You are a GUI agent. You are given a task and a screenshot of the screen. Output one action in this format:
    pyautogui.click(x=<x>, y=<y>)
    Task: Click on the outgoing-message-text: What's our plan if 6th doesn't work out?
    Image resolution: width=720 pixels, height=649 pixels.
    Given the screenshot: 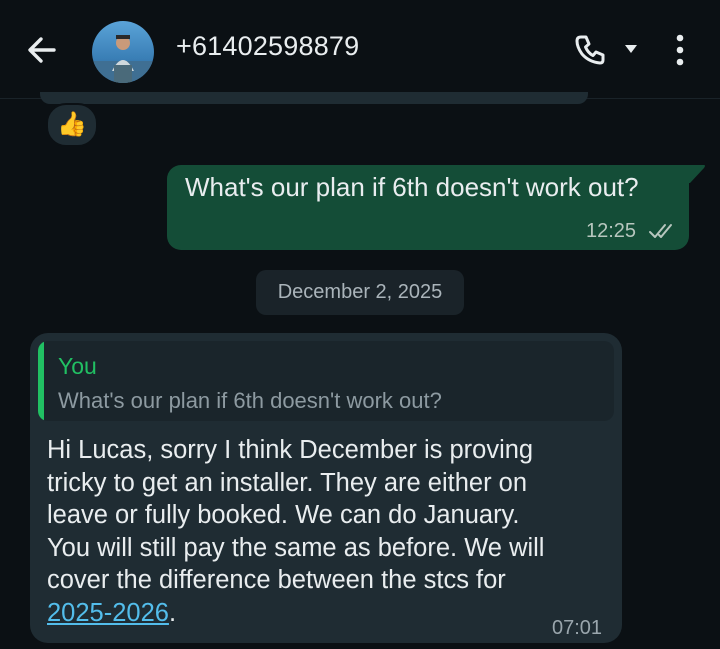 What is the action you would take?
    pyautogui.click(x=412, y=187)
    